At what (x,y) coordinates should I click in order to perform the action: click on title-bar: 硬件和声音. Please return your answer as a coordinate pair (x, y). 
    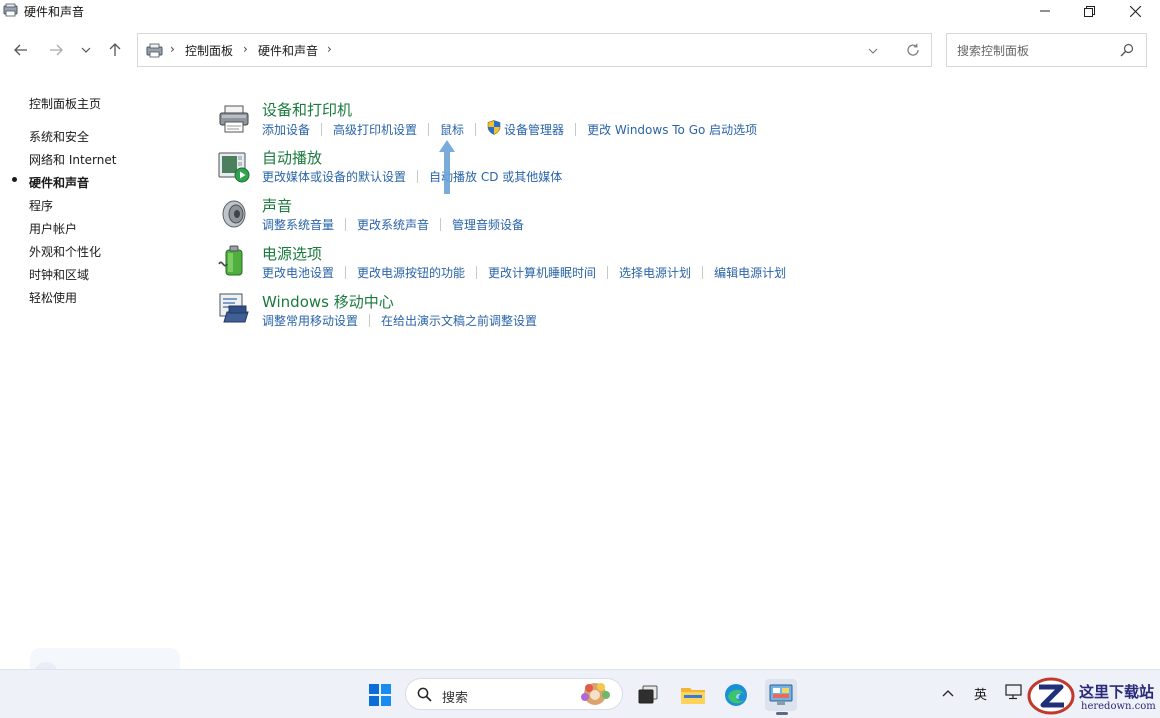
    Looking at the image, I should click on (580, 11).